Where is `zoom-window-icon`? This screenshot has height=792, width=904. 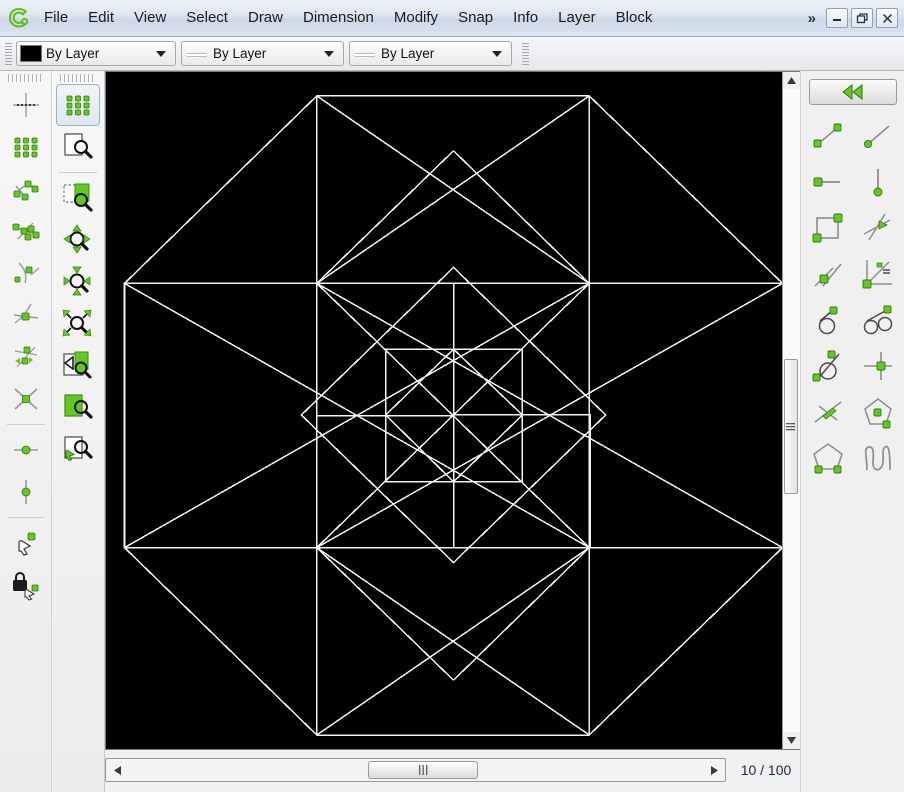
zoom-window-icon is located at coordinates (78, 198).